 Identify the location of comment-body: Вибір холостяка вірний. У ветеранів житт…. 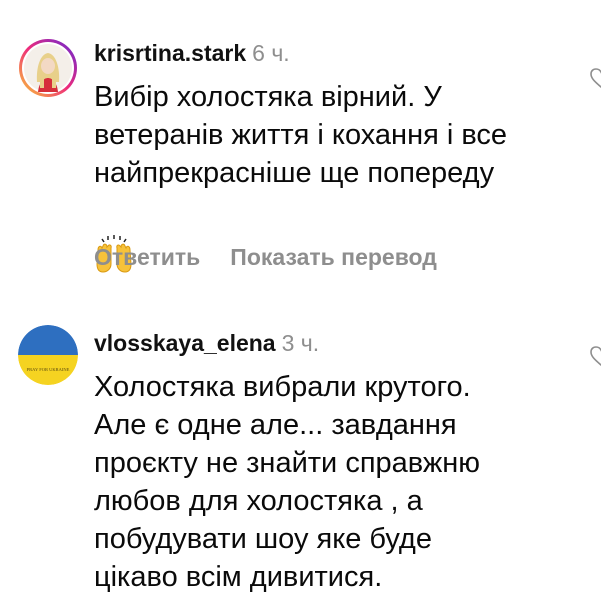
(301, 135).